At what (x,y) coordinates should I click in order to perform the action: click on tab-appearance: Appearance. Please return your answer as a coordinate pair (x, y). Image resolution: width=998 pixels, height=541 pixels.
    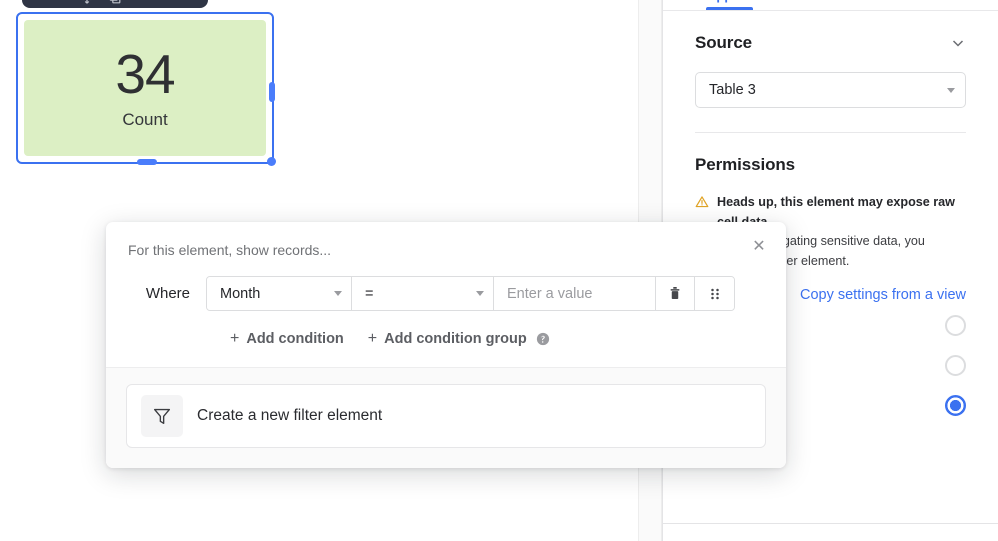
    Looking at the image, I should click on (744, 1).